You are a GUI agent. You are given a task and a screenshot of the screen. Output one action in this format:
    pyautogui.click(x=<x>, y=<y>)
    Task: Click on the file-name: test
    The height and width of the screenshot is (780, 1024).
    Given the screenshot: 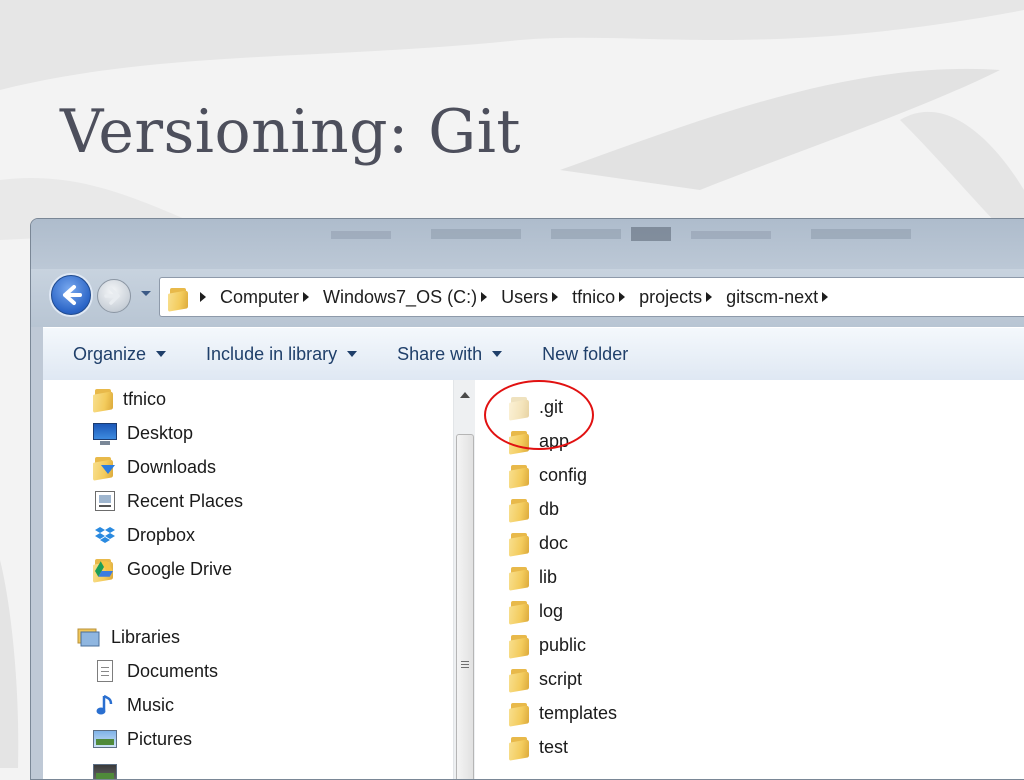 What is the action you would take?
    pyautogui.click(x=554, y=746)
    